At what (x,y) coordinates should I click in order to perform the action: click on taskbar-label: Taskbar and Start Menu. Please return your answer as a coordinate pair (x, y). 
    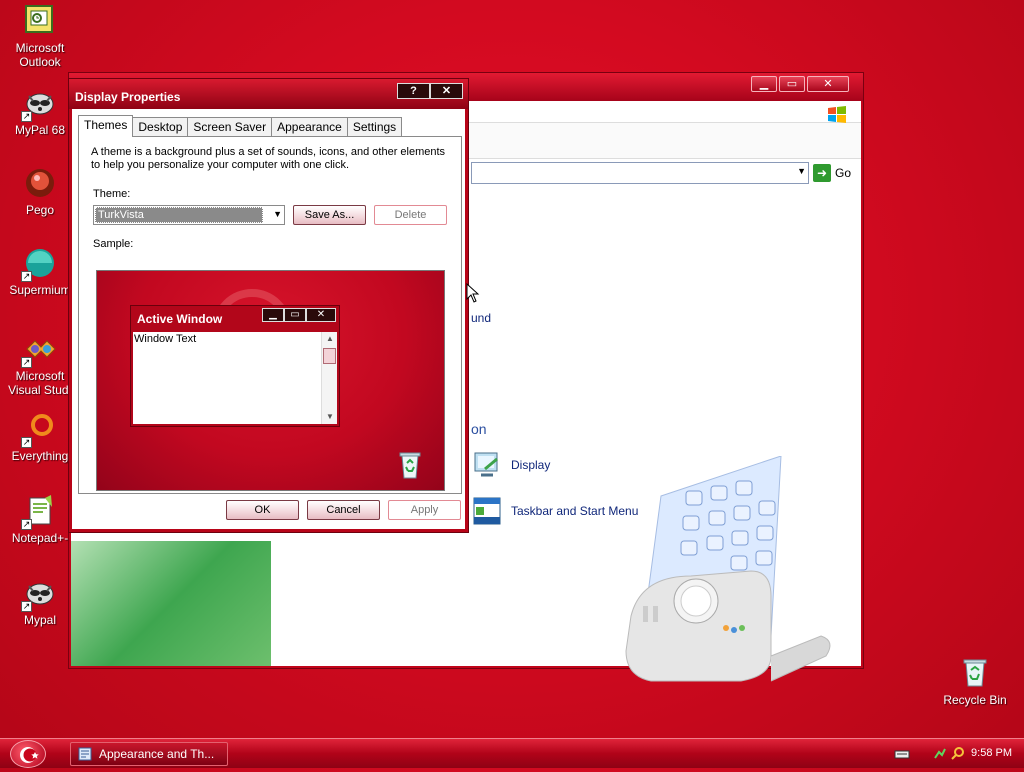
    Looking at the image, I should click on (575, 511).